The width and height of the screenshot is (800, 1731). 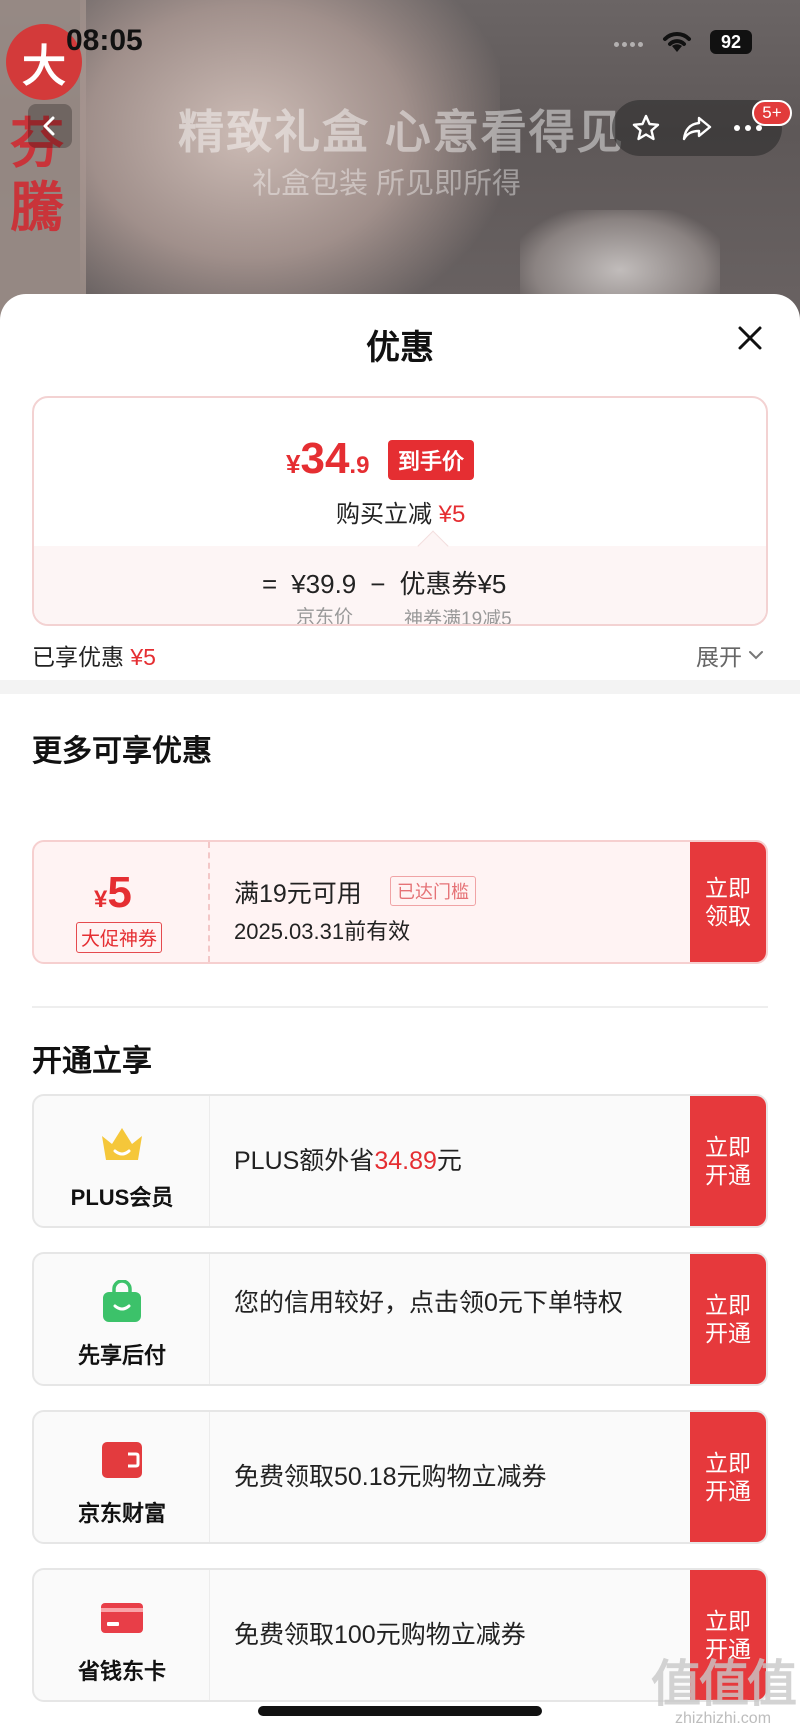 I want to click on star-icon, so click(x=645, y=127).